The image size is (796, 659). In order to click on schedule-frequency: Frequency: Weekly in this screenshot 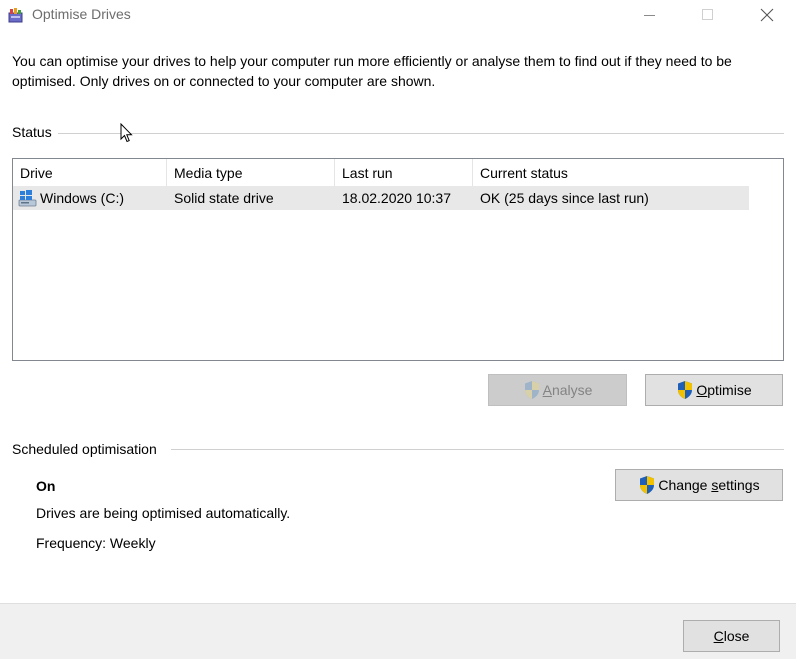, I will do `click(96, 543)`.